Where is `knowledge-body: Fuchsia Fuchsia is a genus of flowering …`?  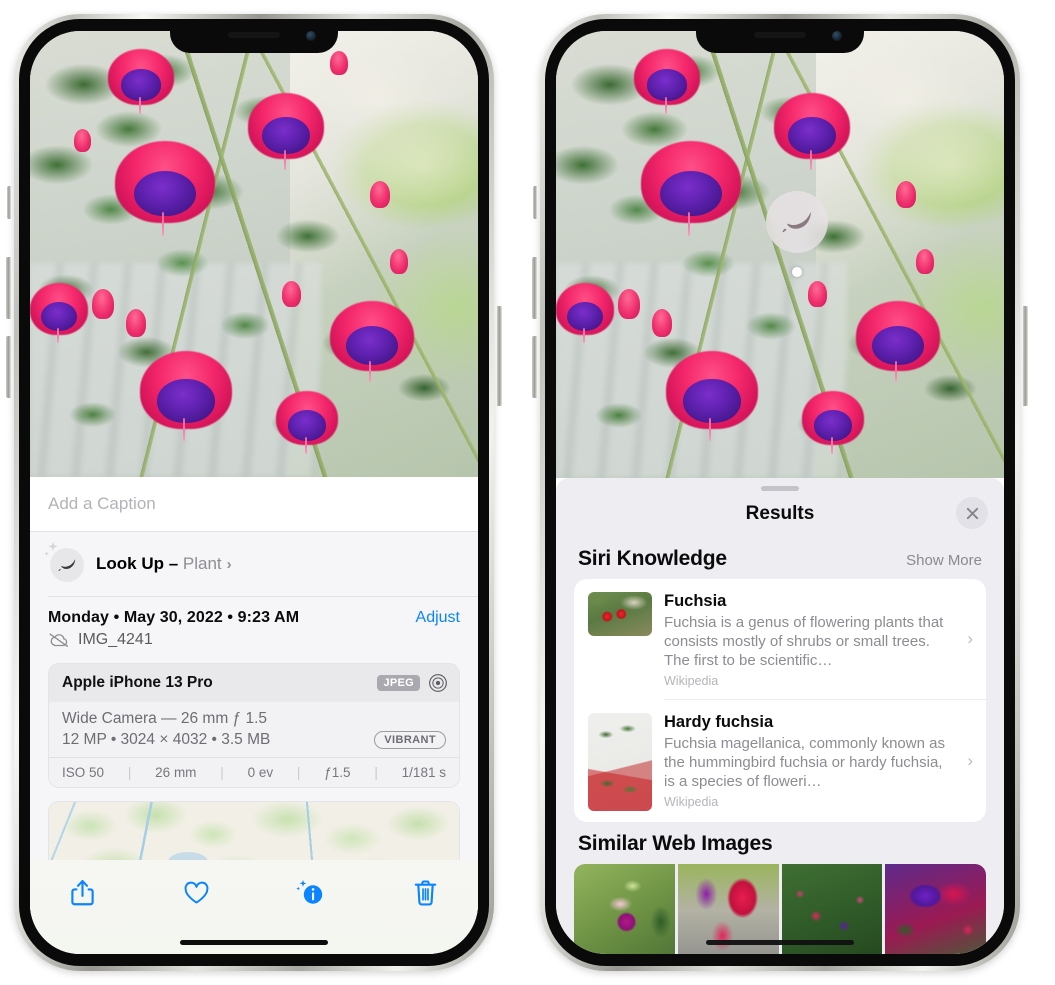 knowledge-body: Fuchsia Fuchsia is a genus of flowering … is located at coordinates (812, 640).